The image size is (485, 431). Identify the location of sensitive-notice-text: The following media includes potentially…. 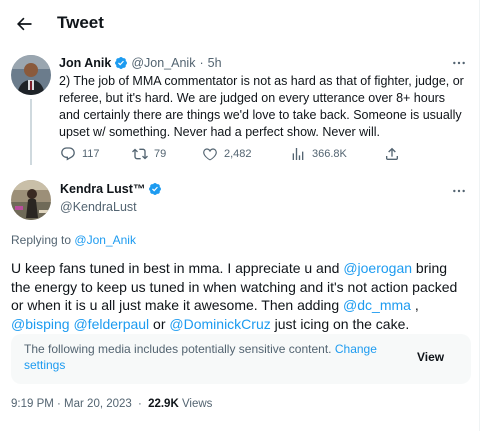
(204, 357).